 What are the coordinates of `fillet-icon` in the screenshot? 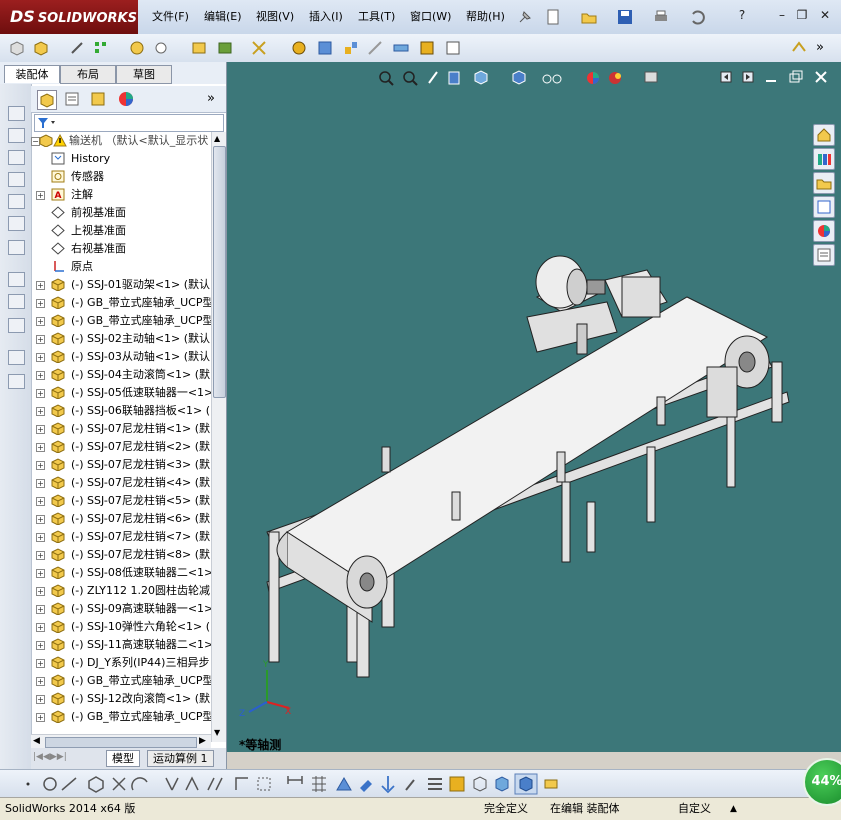 It's located at (241, 783).